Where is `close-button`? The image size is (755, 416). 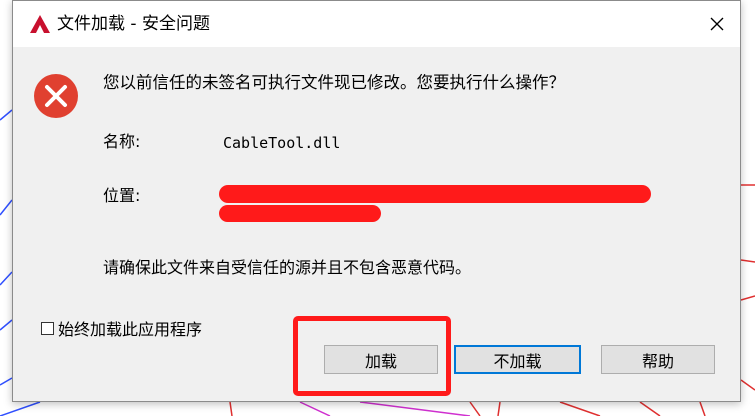 close-button is located at coordinates (717, 24).